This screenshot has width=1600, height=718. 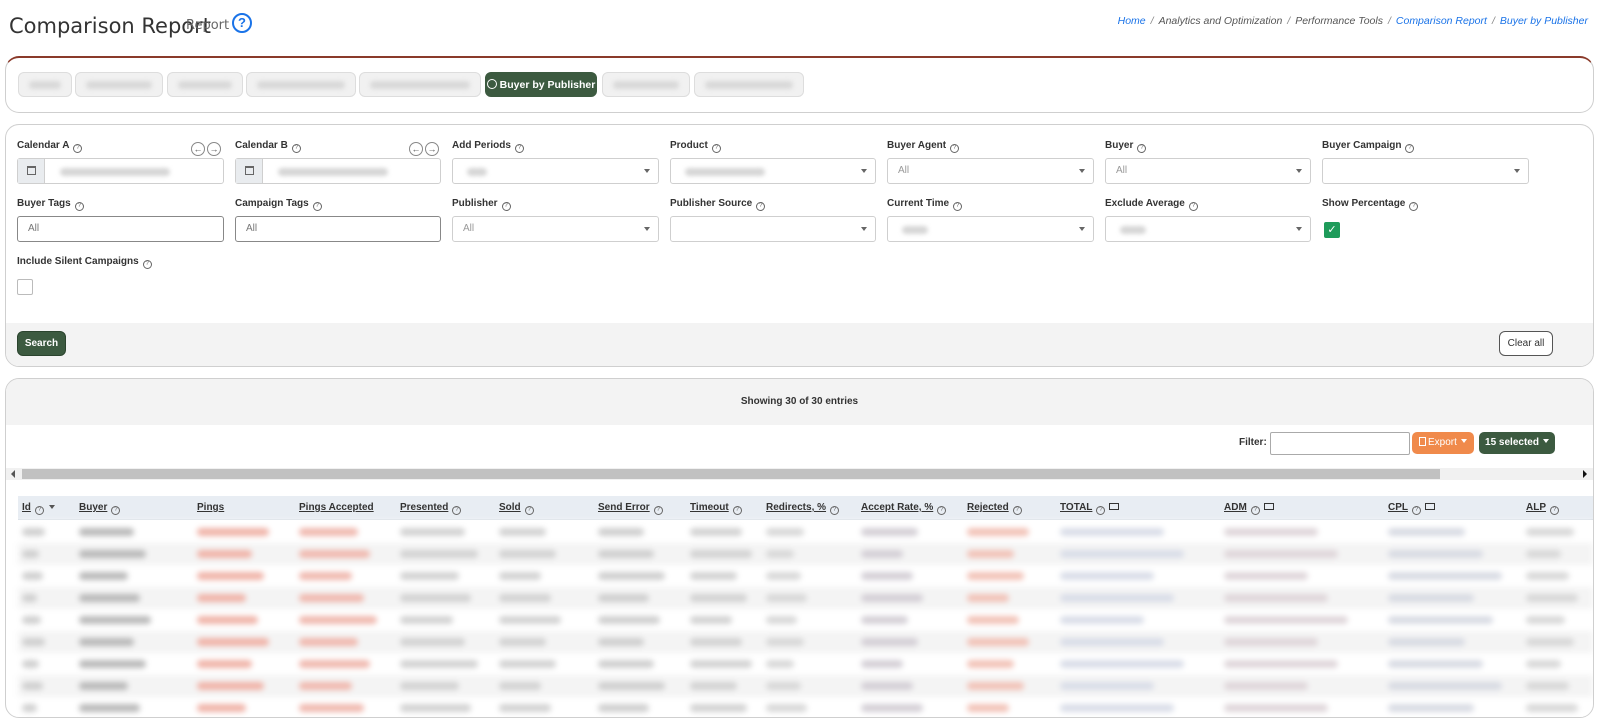 I want to click on chevron-down-icon, so click(x=864, y=229).